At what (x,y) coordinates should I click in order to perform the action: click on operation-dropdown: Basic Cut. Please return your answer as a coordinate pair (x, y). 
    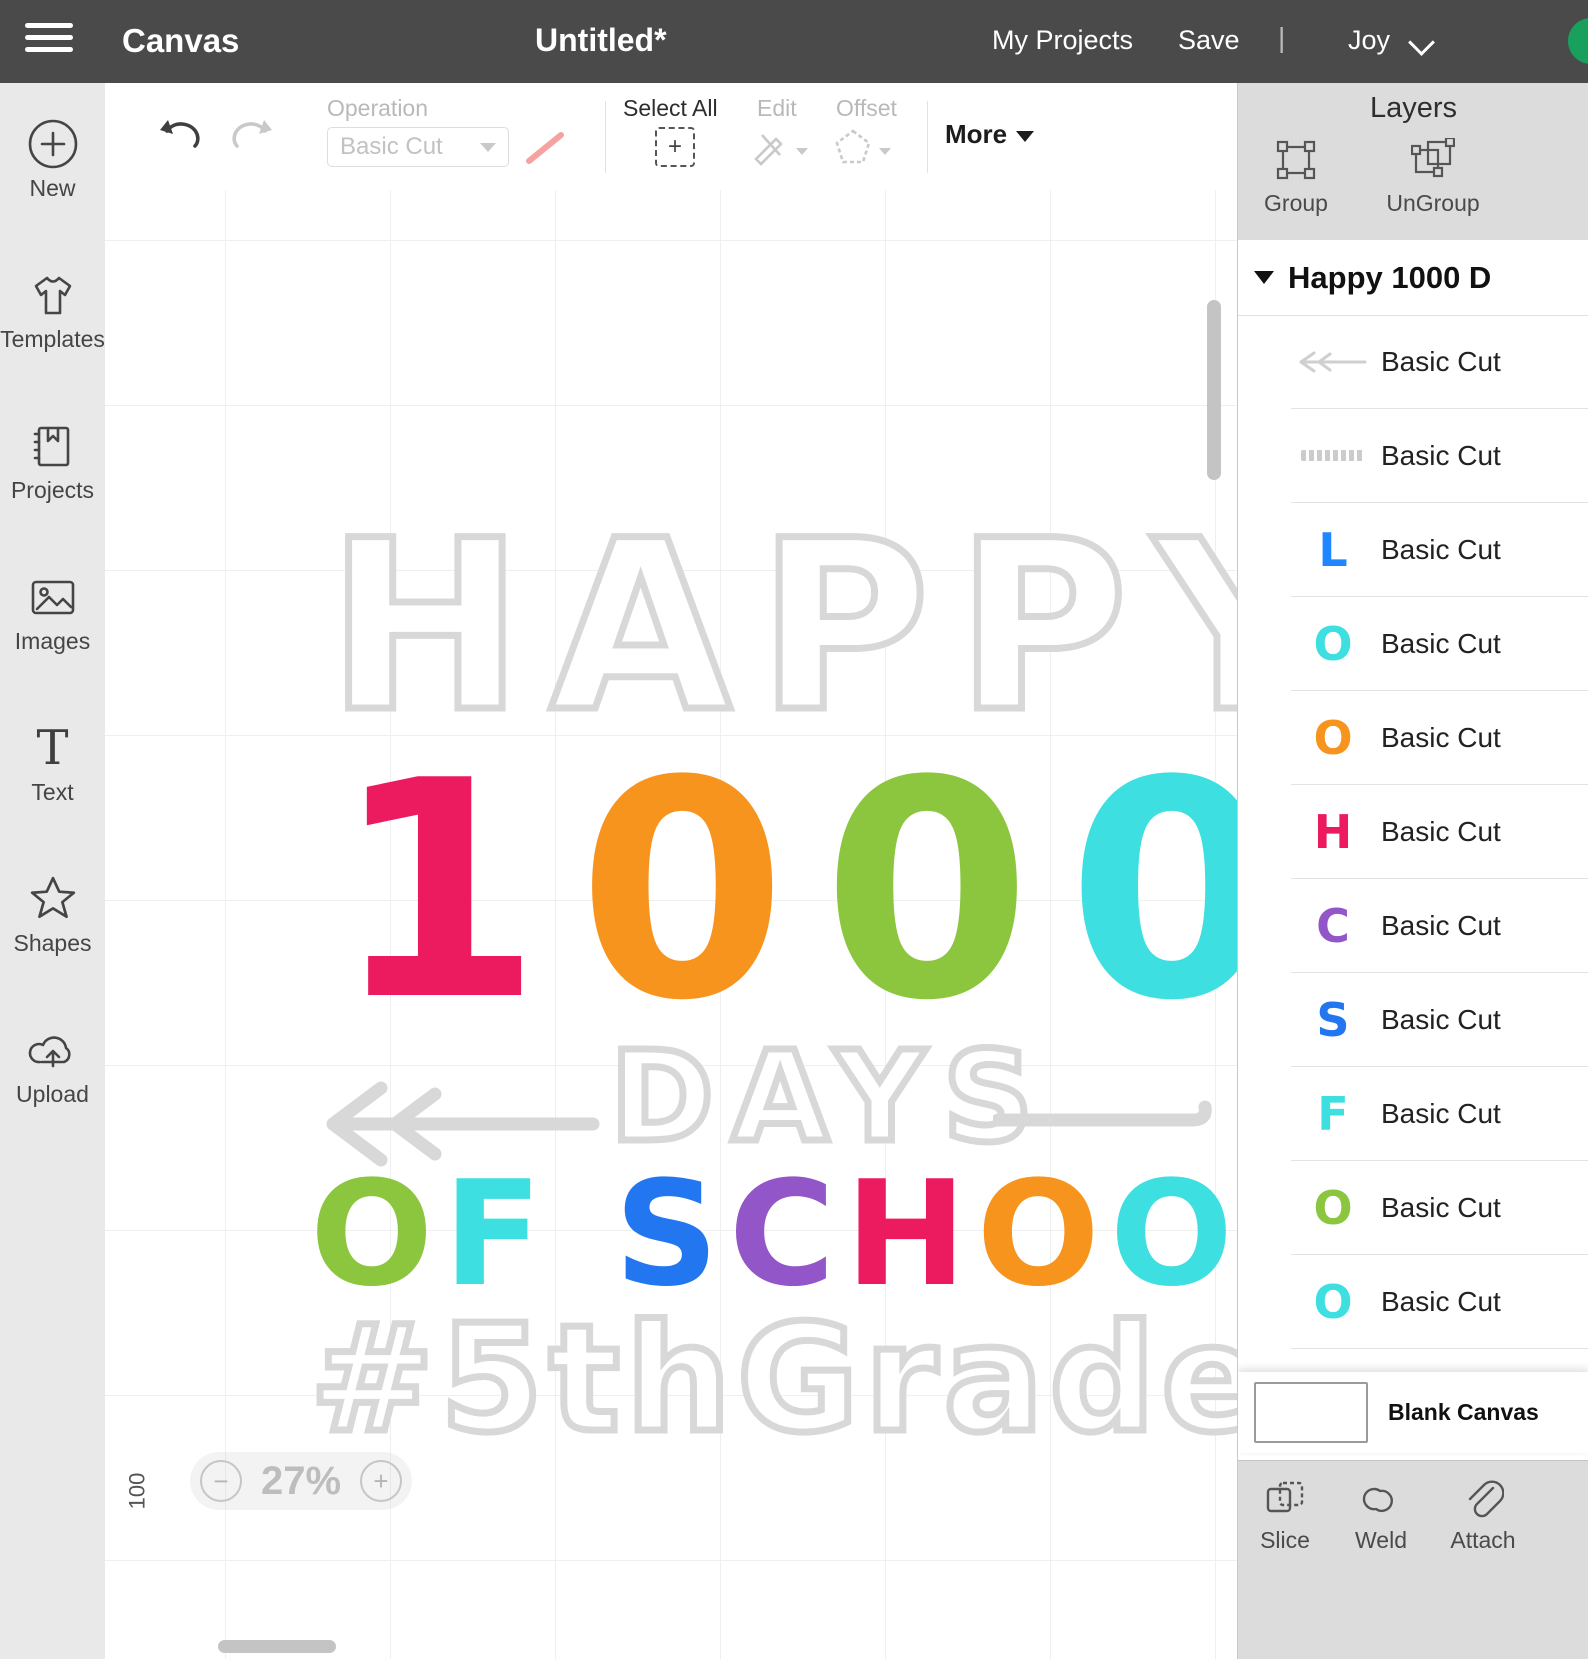
    Looking at the image, I should click on (418, 147).